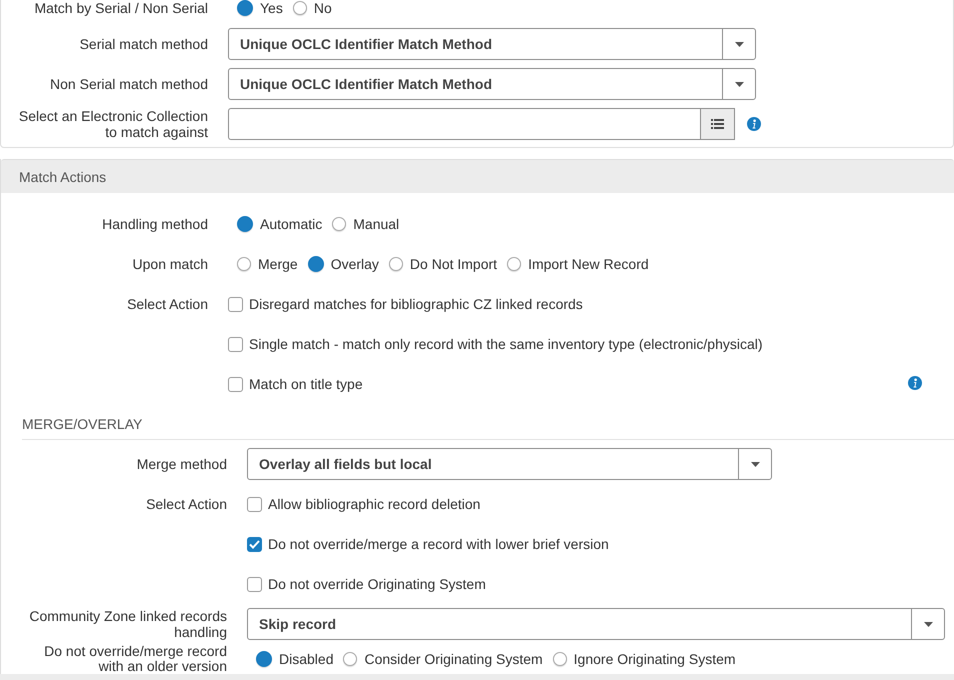 Image resolution: width=954 pixels, height=680 pixels. What do you see at coordinates (312, 8) in the screenshot?
I see `radio-option: No` at bounding box center [312, 8].